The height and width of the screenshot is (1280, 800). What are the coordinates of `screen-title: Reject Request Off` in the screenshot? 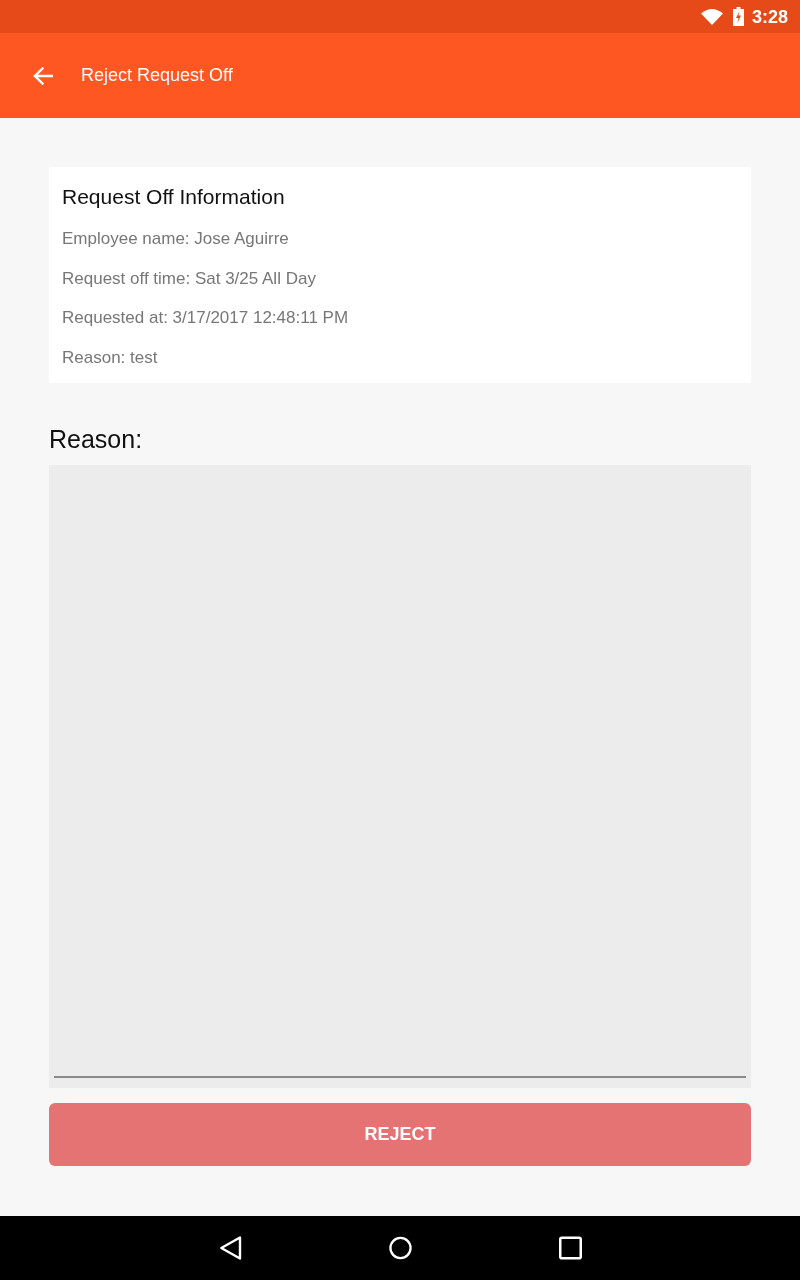 It's located at (157, 75).